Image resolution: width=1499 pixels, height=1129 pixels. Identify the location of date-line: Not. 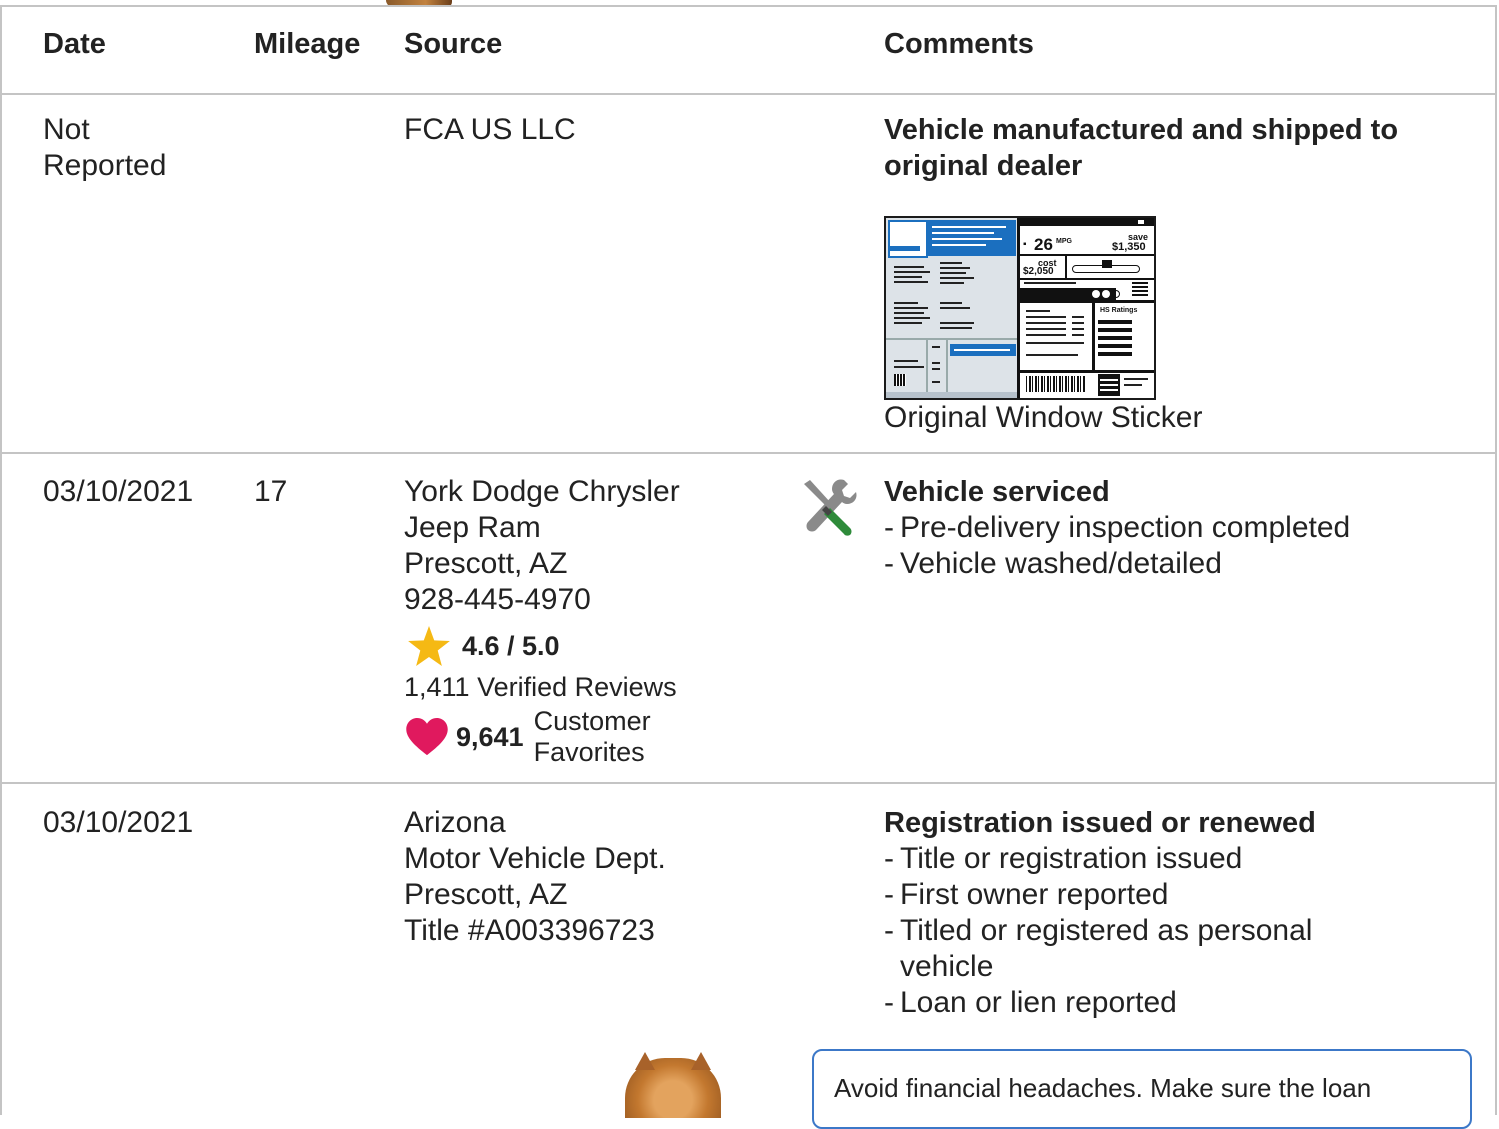
(66, 129).